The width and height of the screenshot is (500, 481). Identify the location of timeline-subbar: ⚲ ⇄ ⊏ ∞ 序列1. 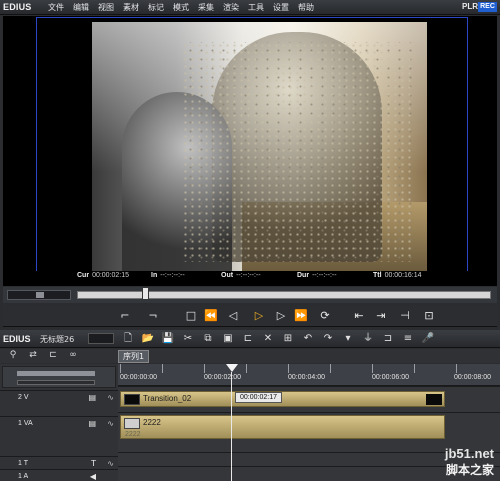
(250, 356).